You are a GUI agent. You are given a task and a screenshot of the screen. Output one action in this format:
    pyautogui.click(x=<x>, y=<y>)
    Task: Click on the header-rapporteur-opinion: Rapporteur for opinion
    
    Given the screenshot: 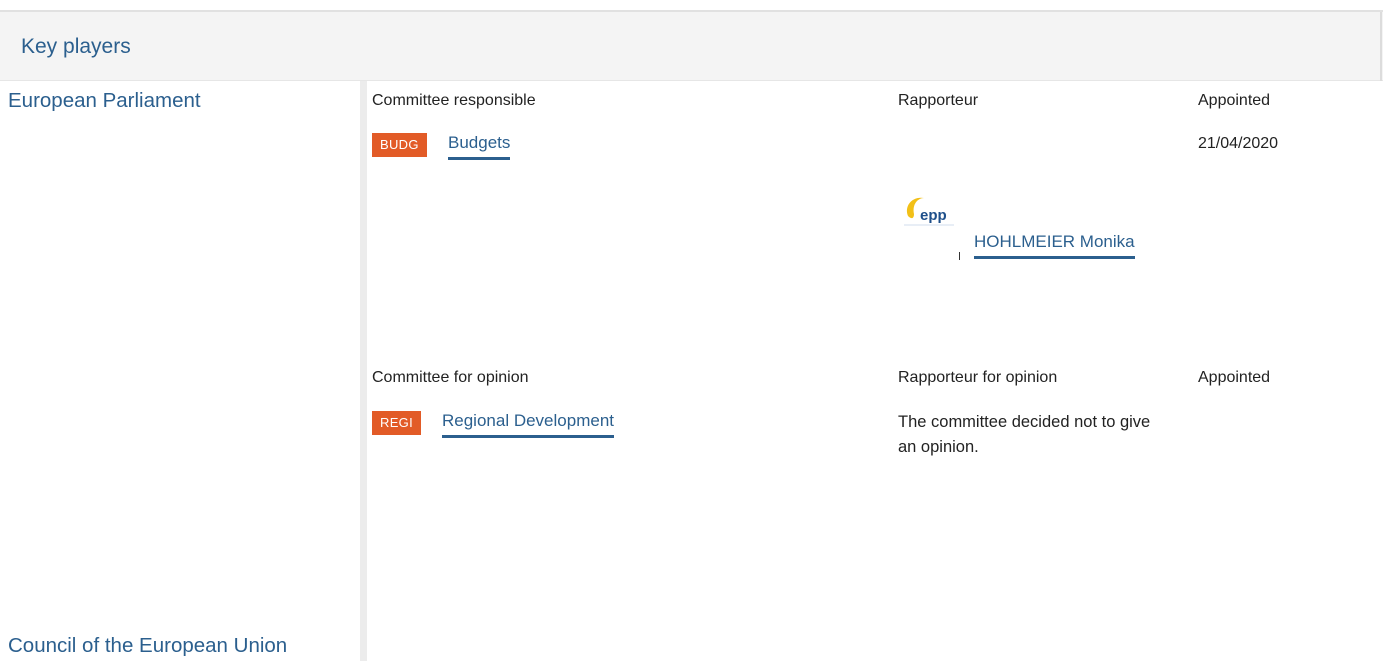 What is the action you would take?
    pyautogui.click(x=978, y=377)
    